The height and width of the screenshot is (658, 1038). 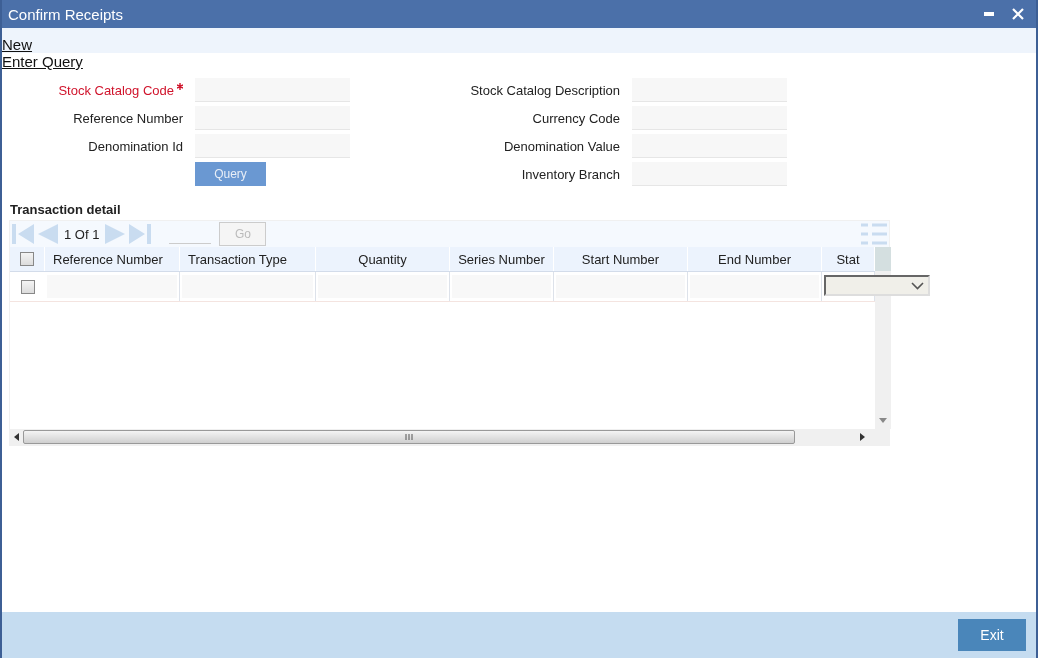 I want to click on scroll-down-icon, so click(x=883, y=420).